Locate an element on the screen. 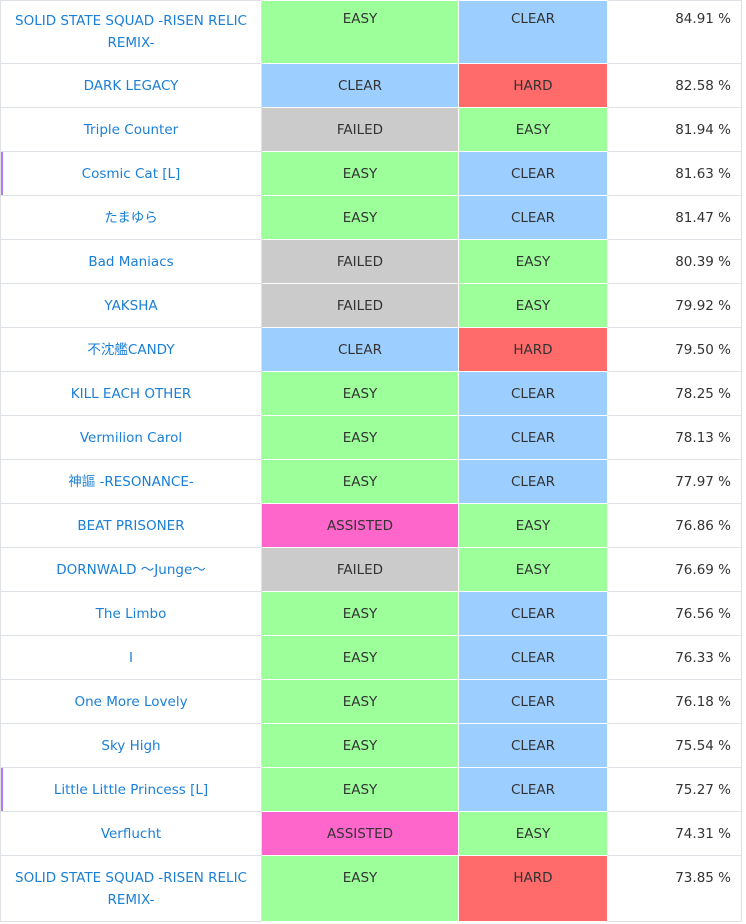  table-row: I EASY CLEAR 76.33 % is located at coordinates (371, 657).